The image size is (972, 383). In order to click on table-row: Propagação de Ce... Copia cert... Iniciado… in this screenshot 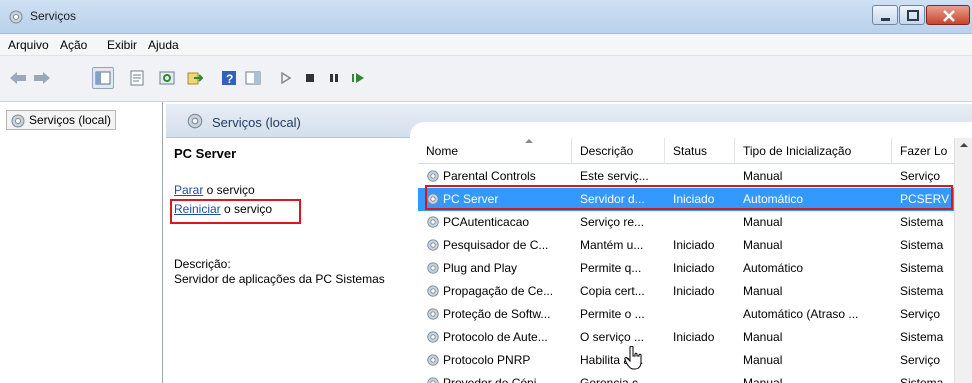, I will do `click(686, 291)`.